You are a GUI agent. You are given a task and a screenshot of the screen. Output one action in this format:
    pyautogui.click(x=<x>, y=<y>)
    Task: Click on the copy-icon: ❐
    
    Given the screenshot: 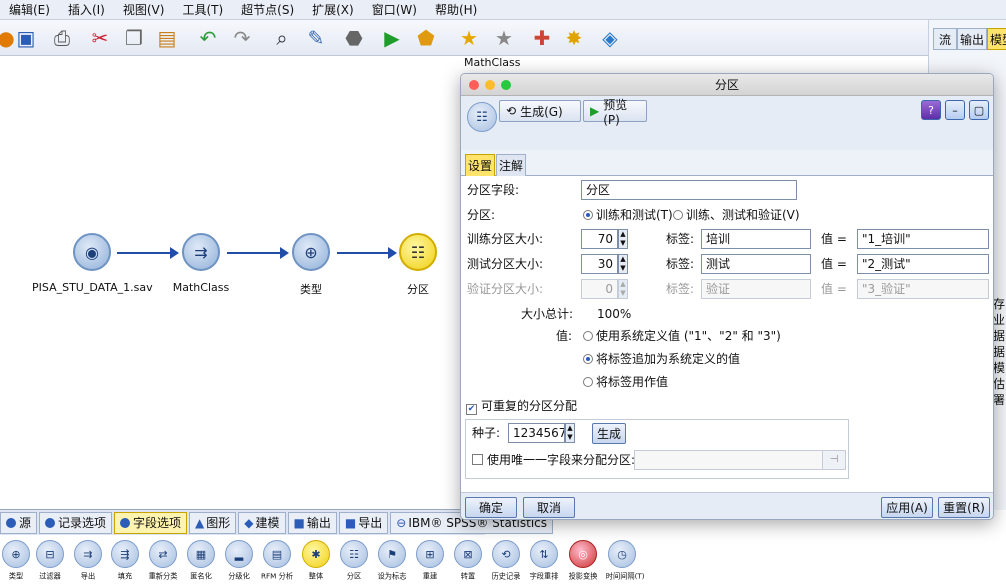 What is the action you would take?
    pyautogui.click(x=134, y=38)
    